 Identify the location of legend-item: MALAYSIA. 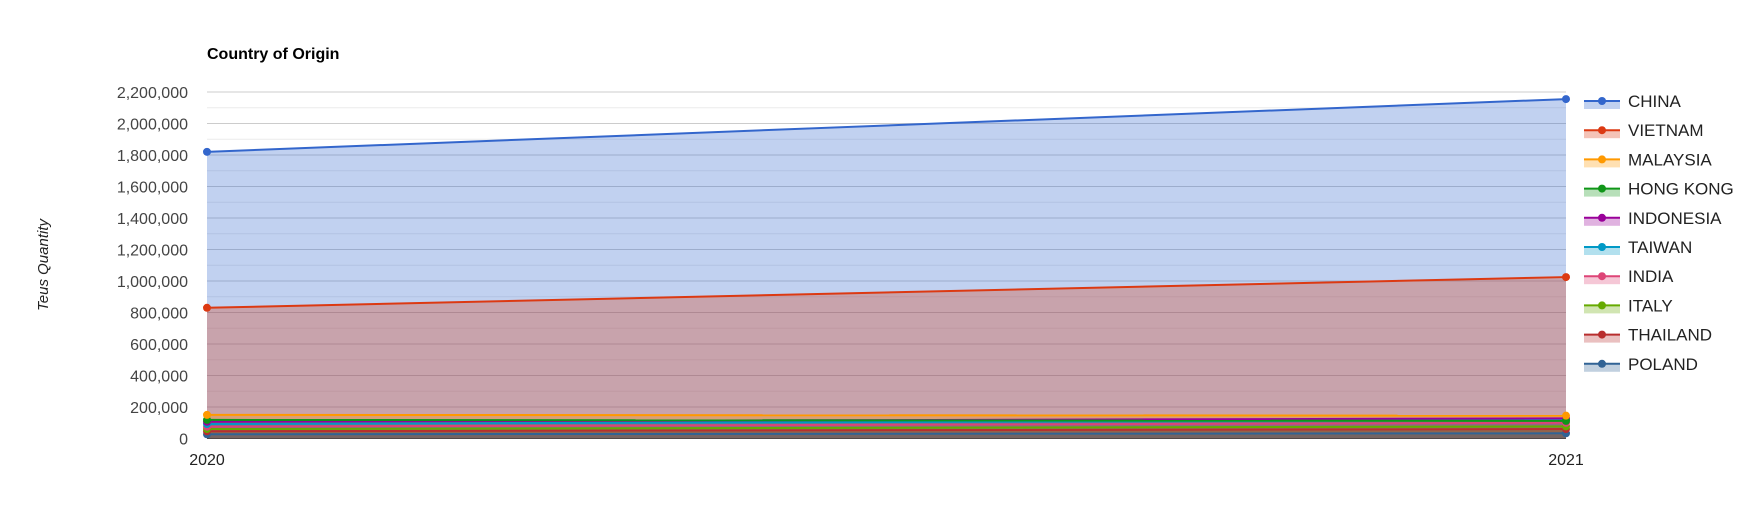
(1648, 159).